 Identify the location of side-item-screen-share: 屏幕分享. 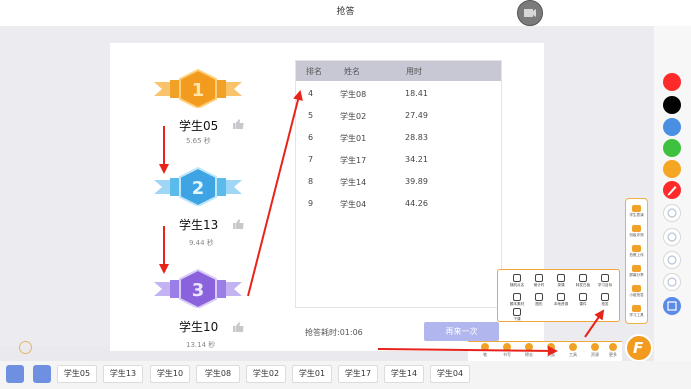
(636, 271).